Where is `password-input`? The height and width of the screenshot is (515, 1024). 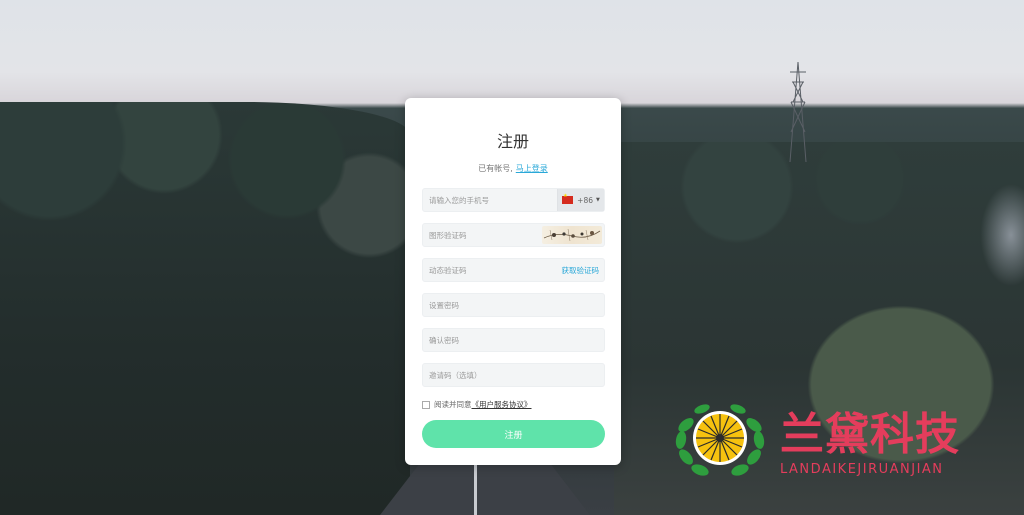 password-input is located at coordinates (513, 305).